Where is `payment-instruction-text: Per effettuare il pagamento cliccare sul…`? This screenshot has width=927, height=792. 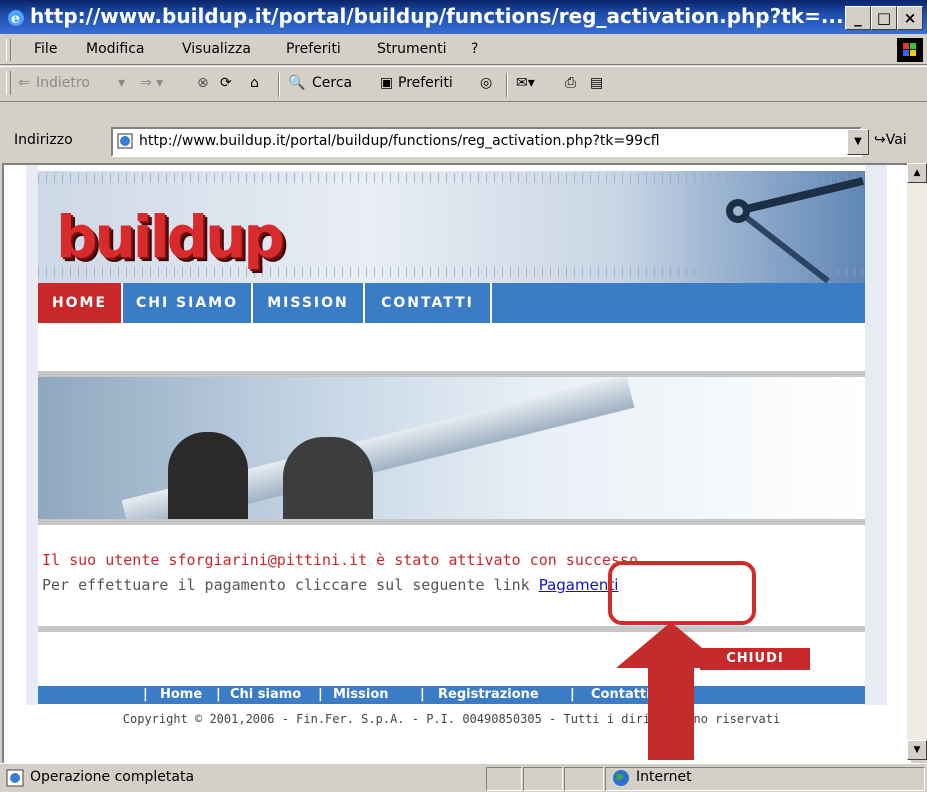 payment-instruction-text: Per effettuare il pagamento cliccare sul… is located at coordinates (286, 585).